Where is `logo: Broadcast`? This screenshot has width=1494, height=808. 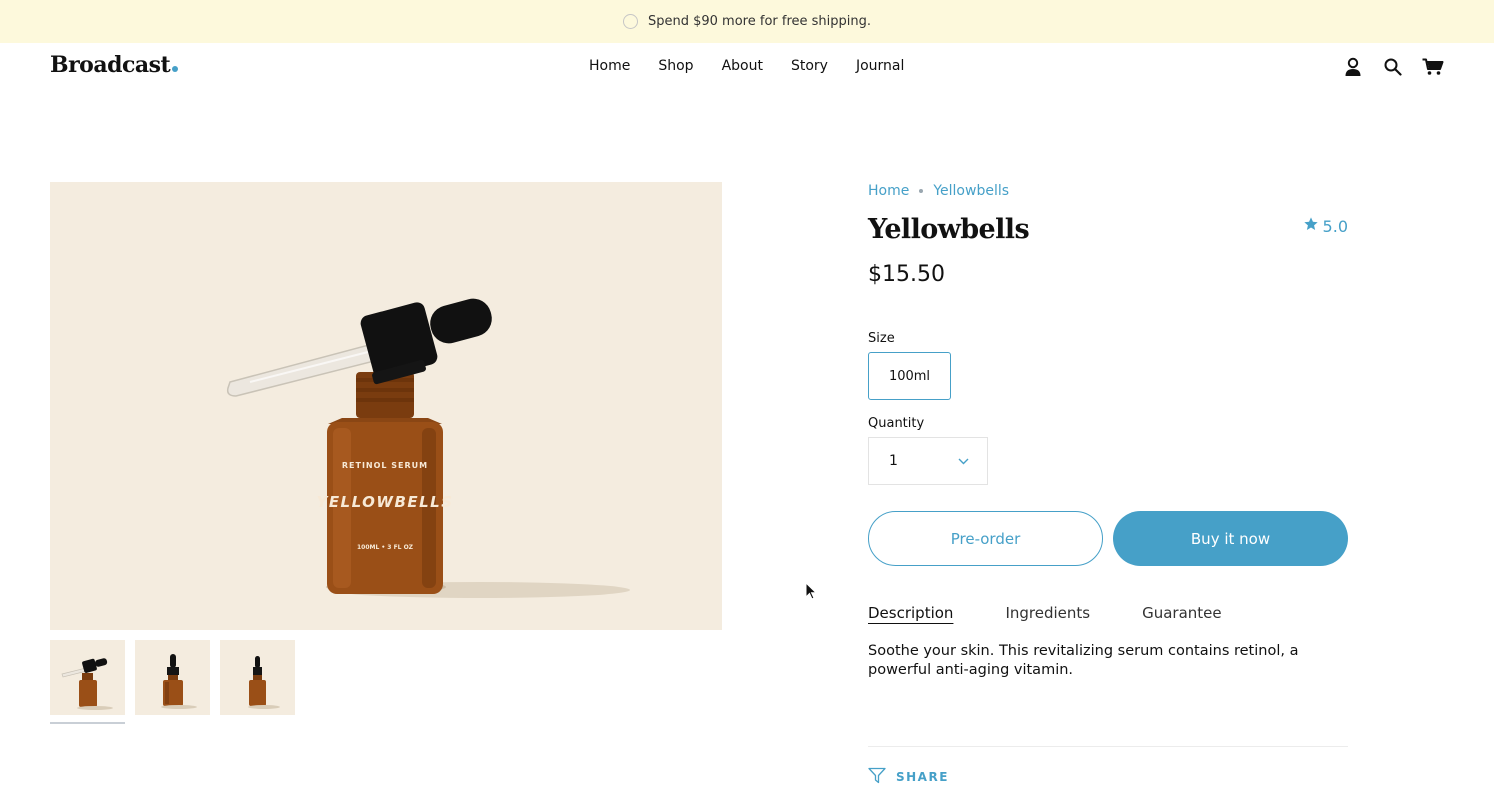 logo: Broadcast is located at coordinates (114, 65).